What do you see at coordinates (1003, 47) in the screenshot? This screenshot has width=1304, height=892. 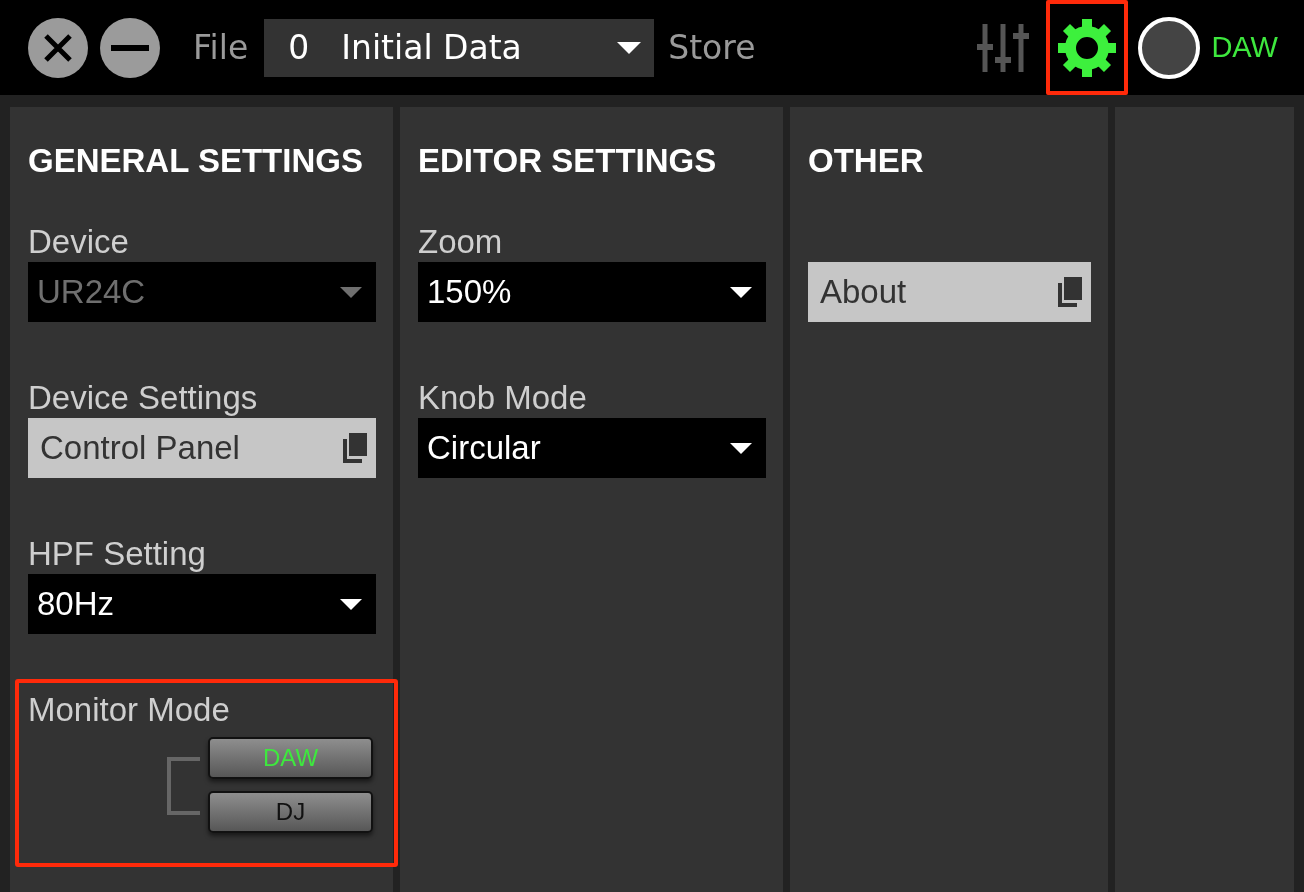 I see `sliders-icon` at bounding box center [1003, 47].